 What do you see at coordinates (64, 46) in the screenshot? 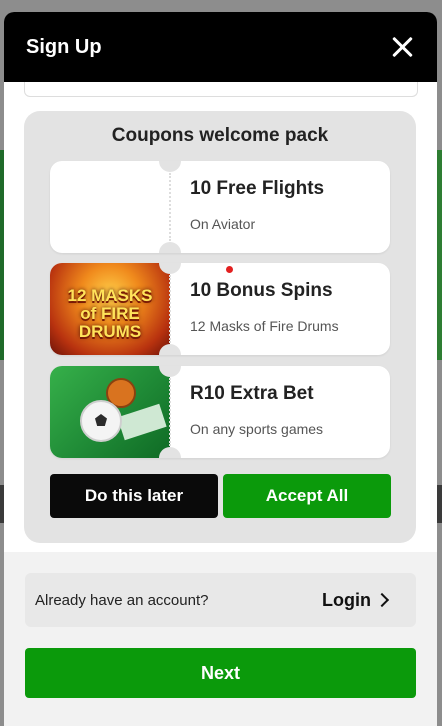
I see `modal-title: Sign Up` at bounding box center [64, 46].